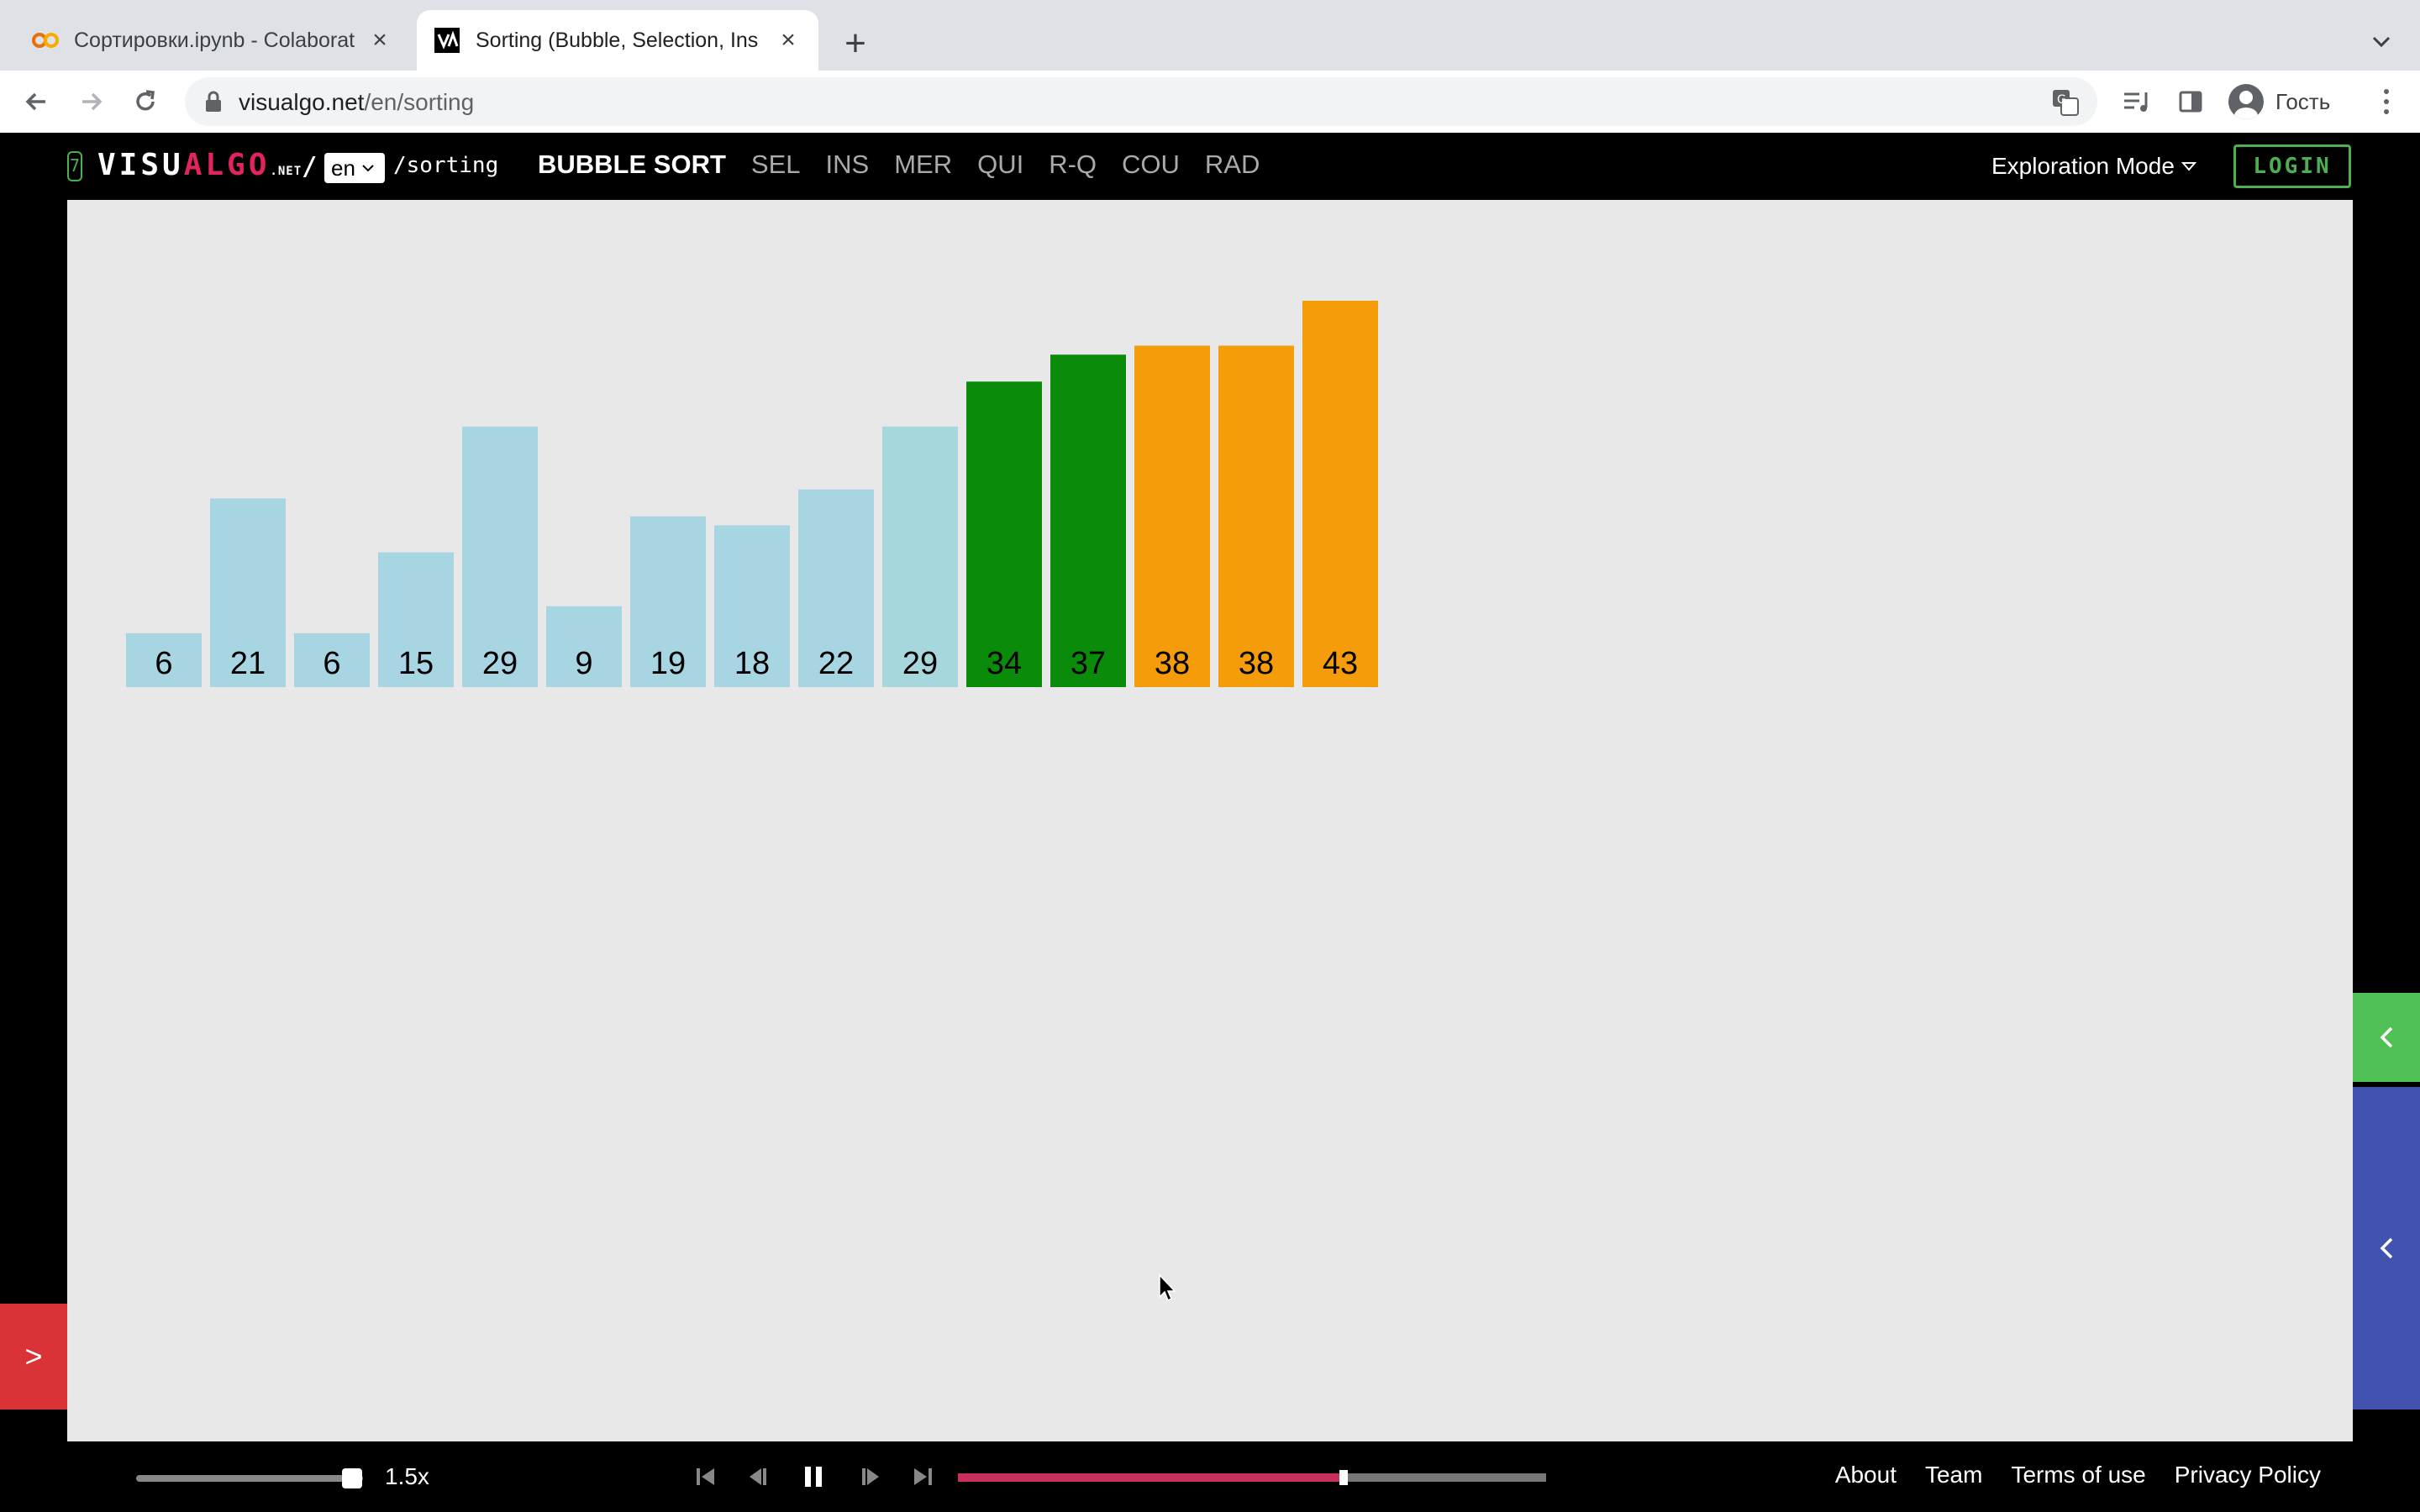 Image resolution: width=2420 pixels, height=1512 pixels. I want to click on site-logo: VISUALGO.NET/, so click(208, 165).